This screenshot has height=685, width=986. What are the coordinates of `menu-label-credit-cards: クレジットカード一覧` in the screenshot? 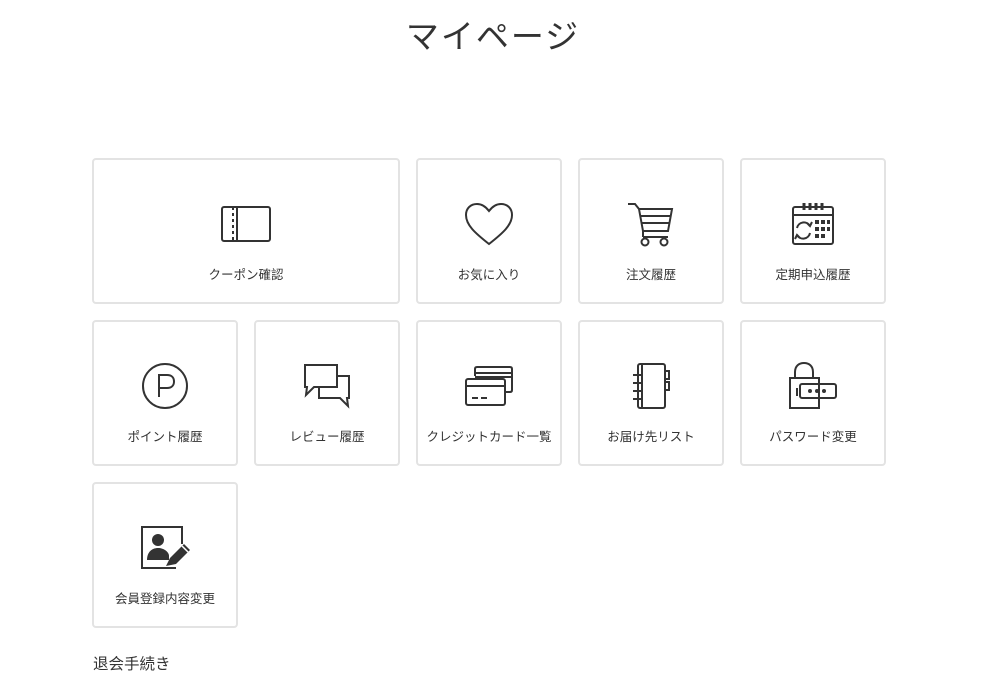 It's located at (489, 436).